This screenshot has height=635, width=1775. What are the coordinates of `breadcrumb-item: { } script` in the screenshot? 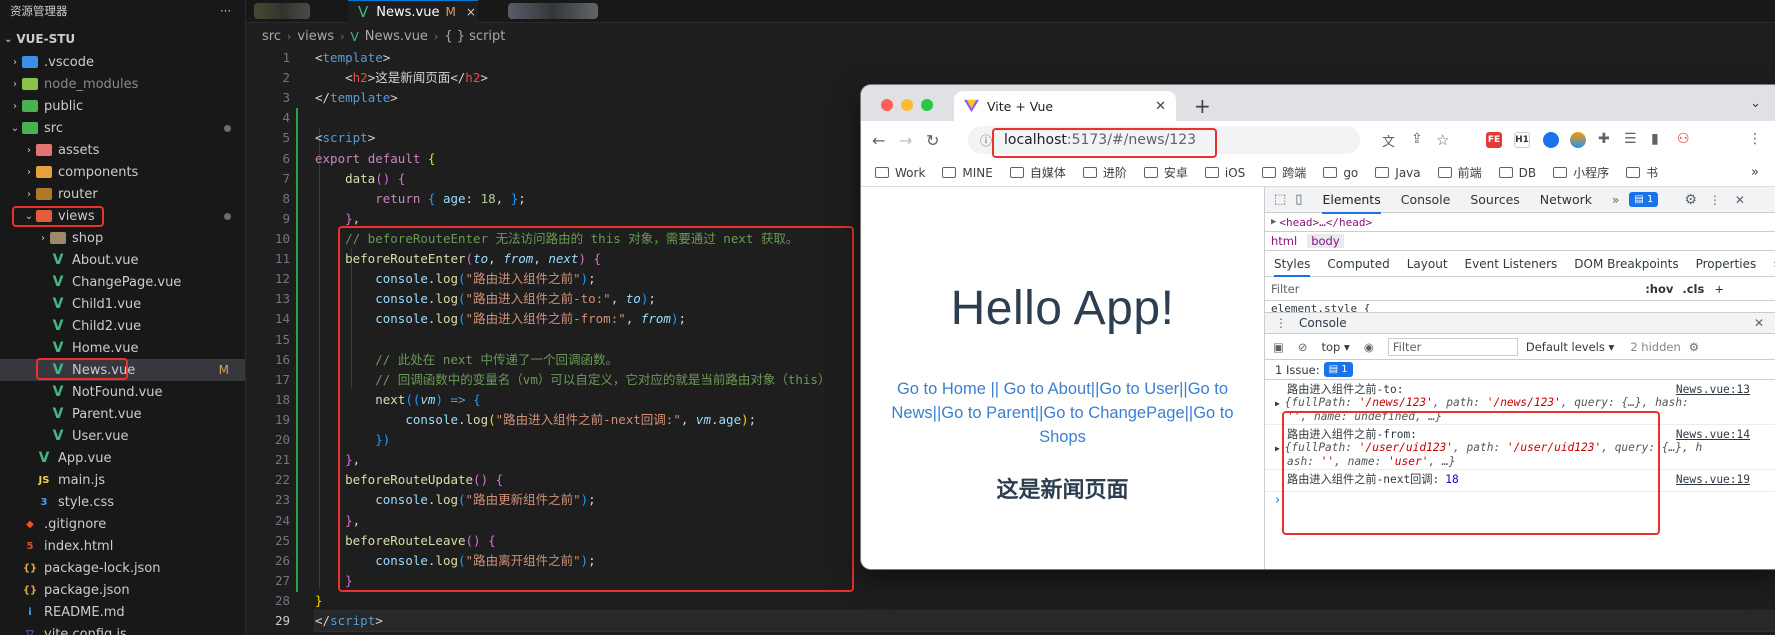 It's located at (474, 36).